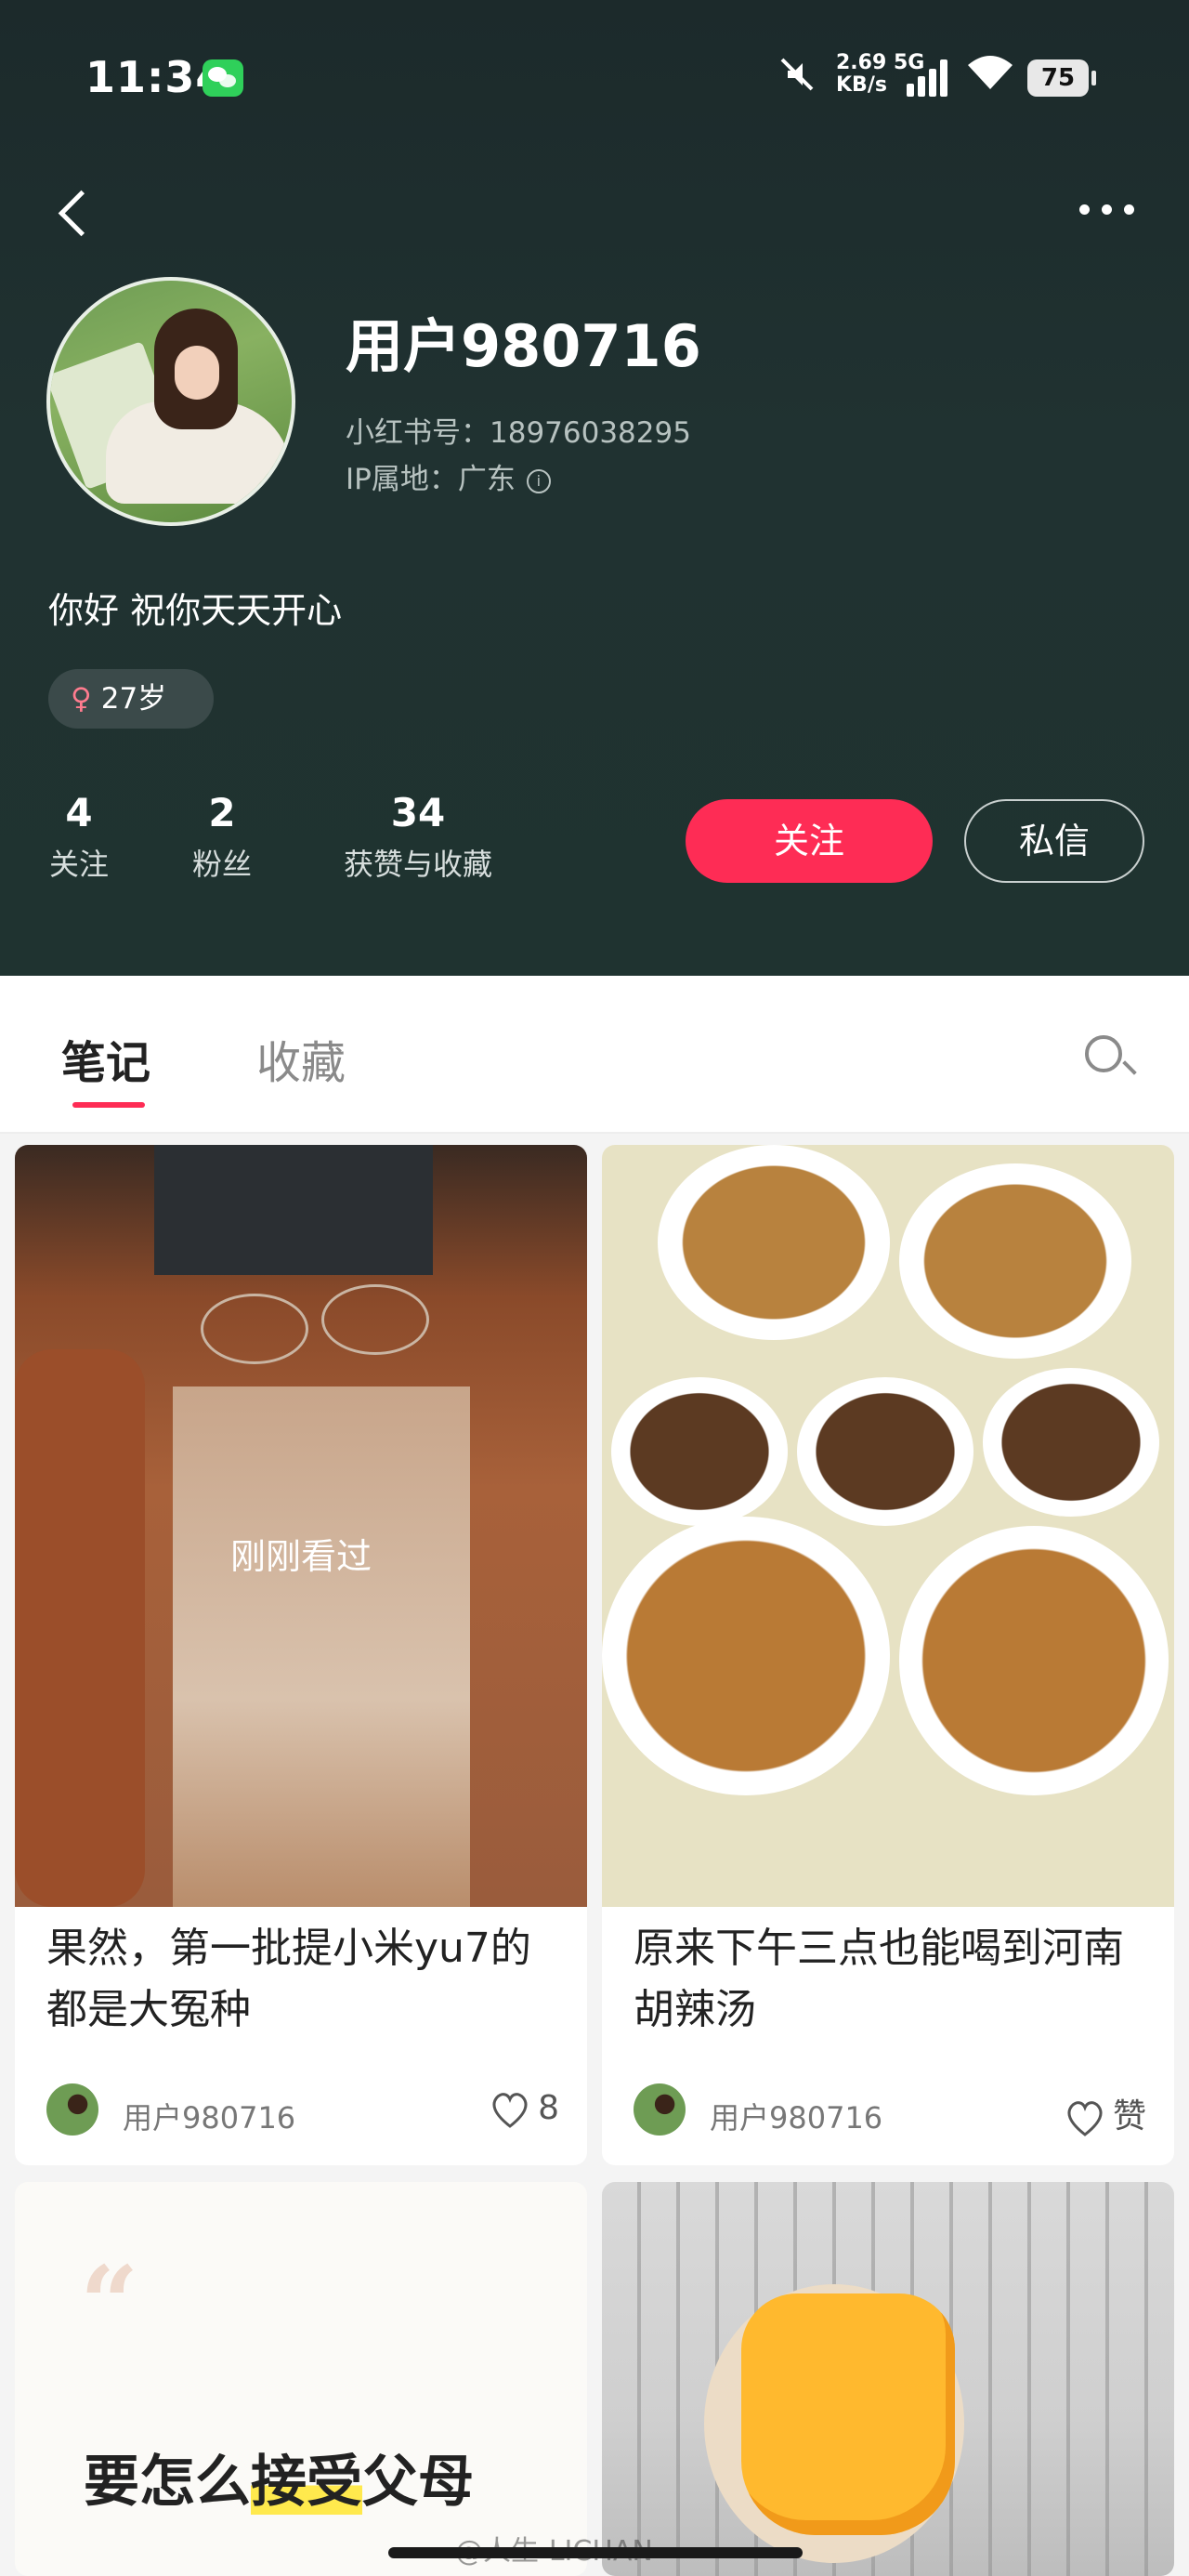 This screenshot has width=1189, height=2576. I want to click on content-tabs: 笔记 收藏, so click(594, 1055).